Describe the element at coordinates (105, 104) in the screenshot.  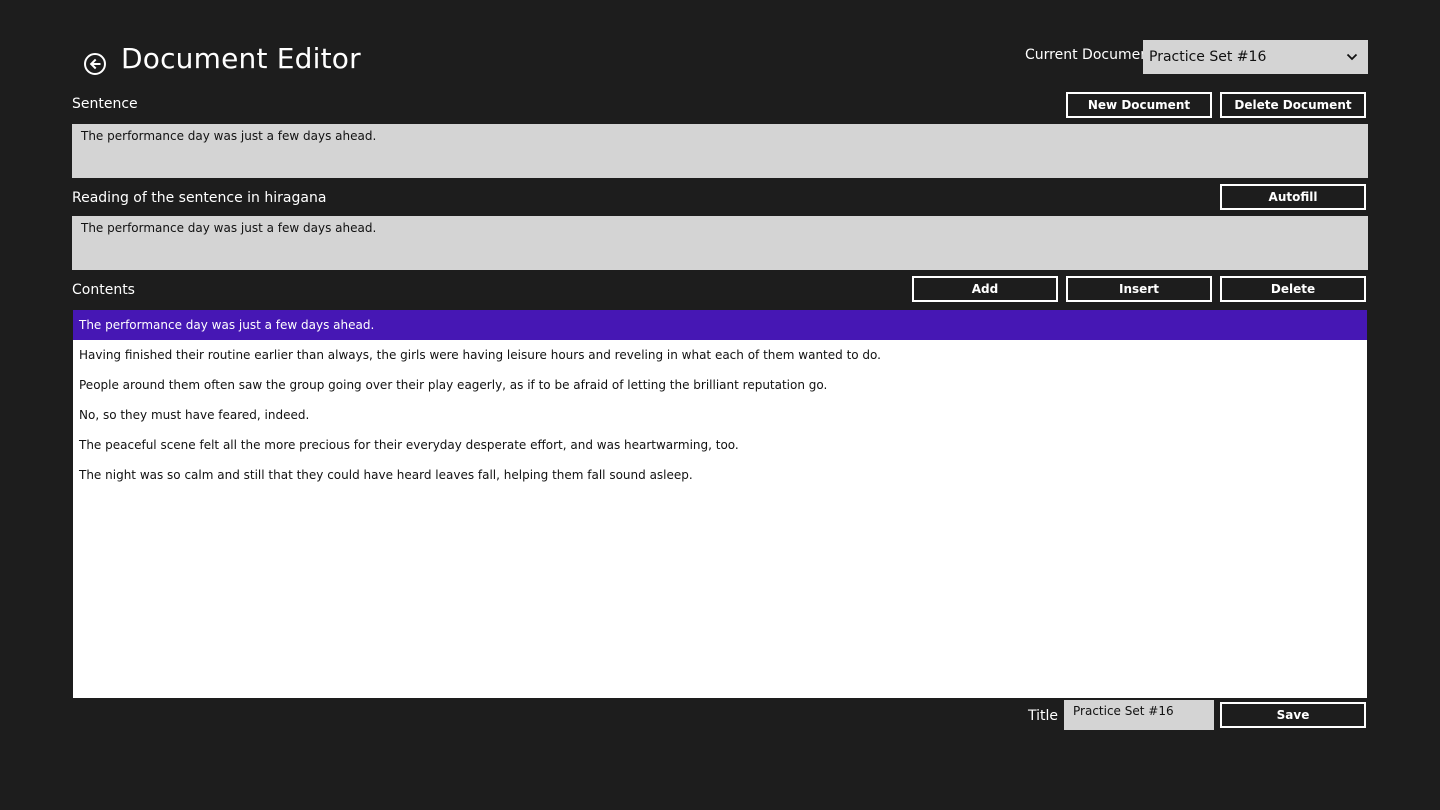
I see `sentence-label: Sentence` at that location.